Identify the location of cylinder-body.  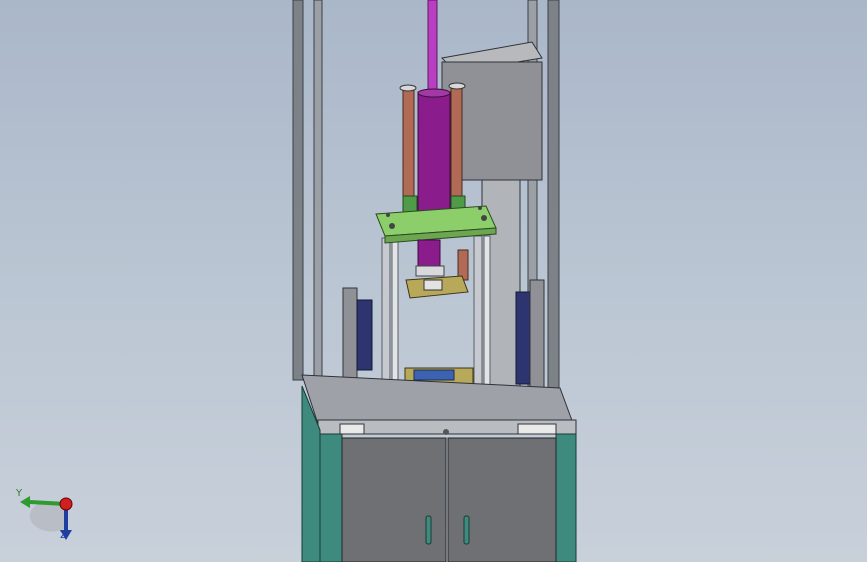
(434, 154).